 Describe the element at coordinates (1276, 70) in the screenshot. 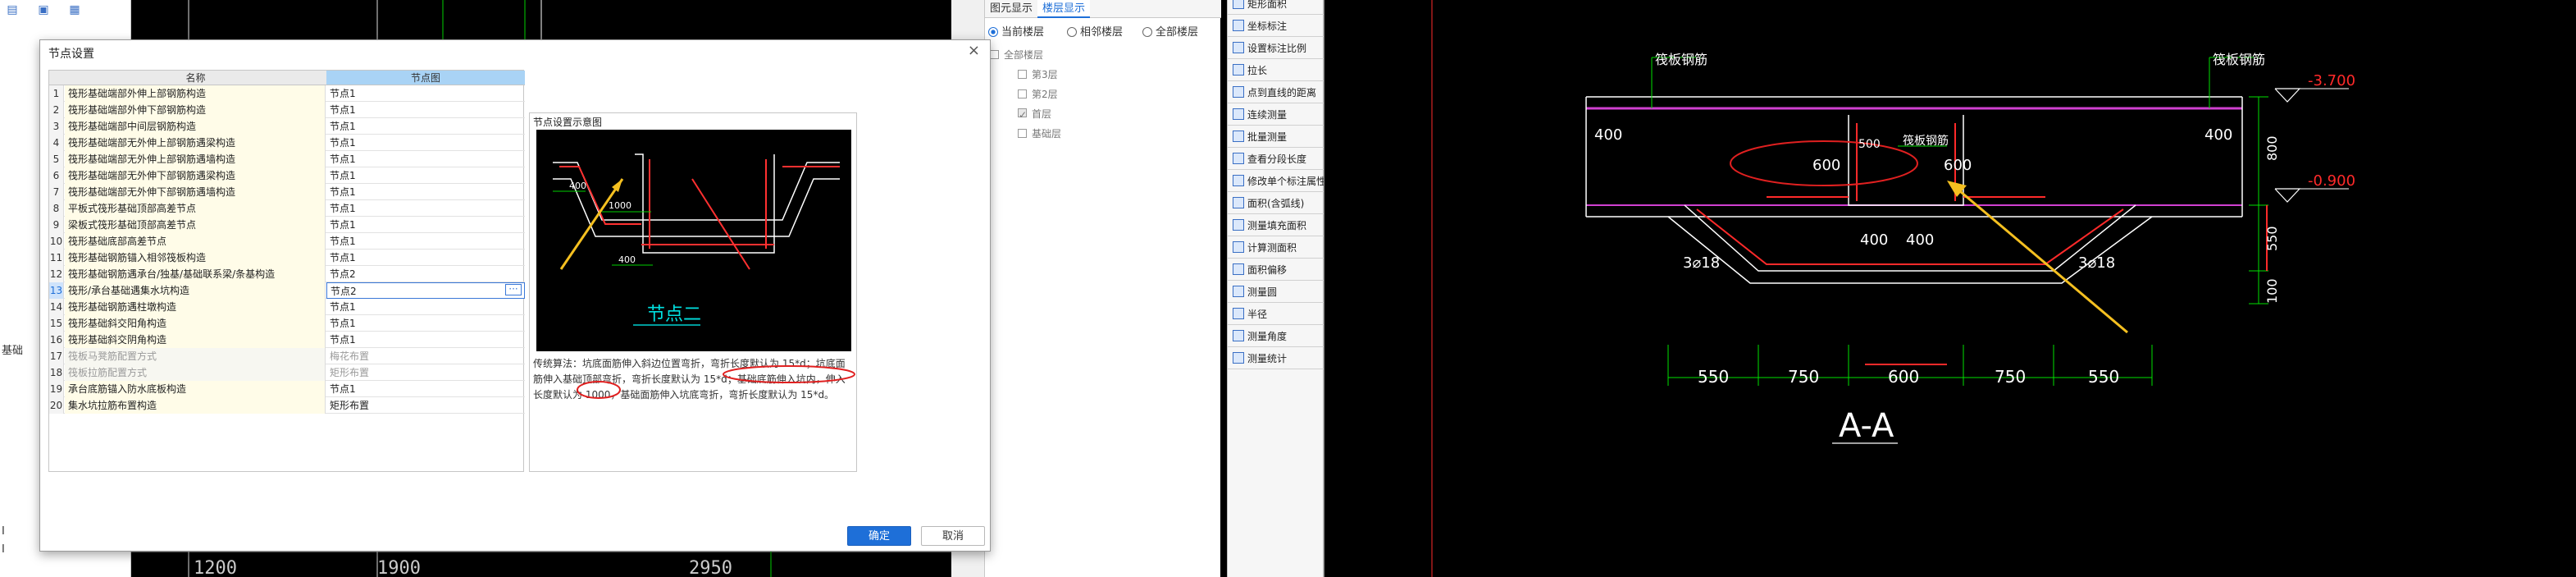

I see `tool-item: 拉长` at that location.